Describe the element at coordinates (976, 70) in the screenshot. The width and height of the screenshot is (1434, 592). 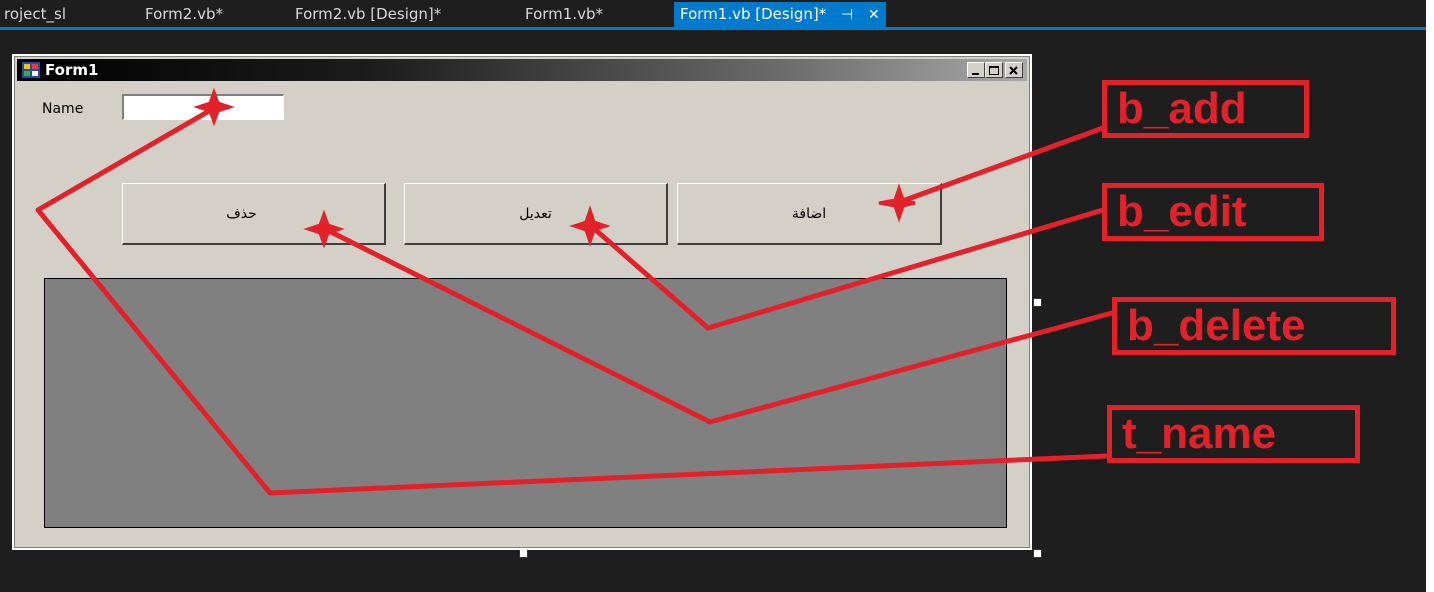
I see `minimize-button` at that location.